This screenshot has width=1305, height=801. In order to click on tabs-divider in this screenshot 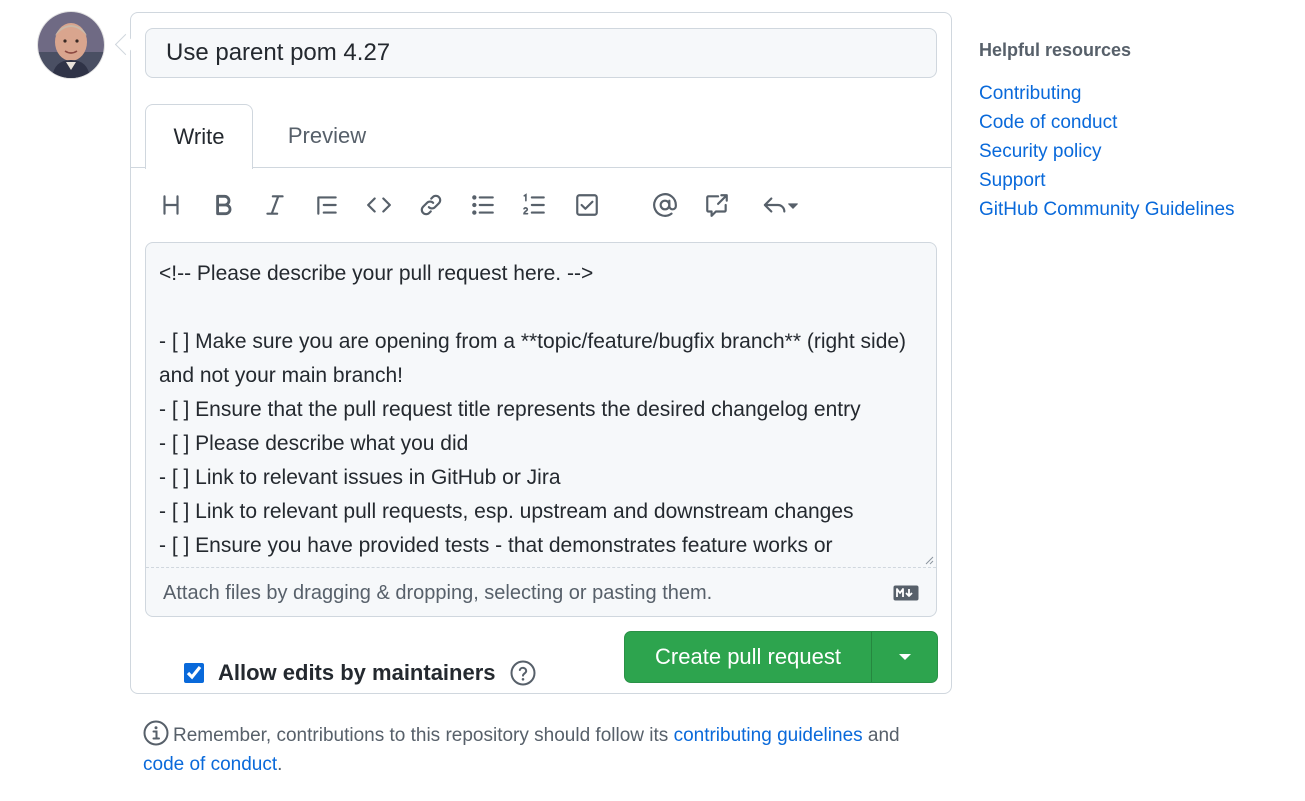, I will do `click(541, 167)`.